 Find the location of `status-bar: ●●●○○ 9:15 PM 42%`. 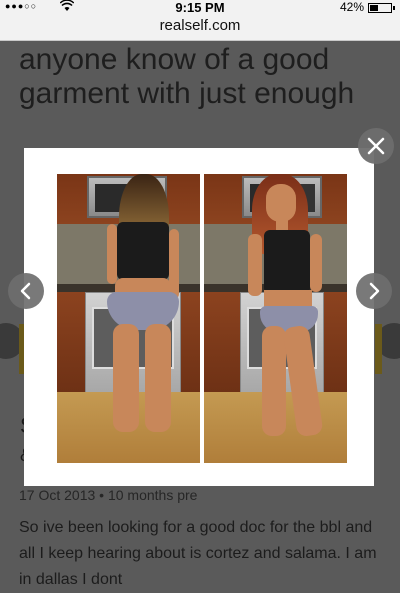

status-bar: ●●●○○ 9:15 PM 42% is located at coordinates (200, 7).